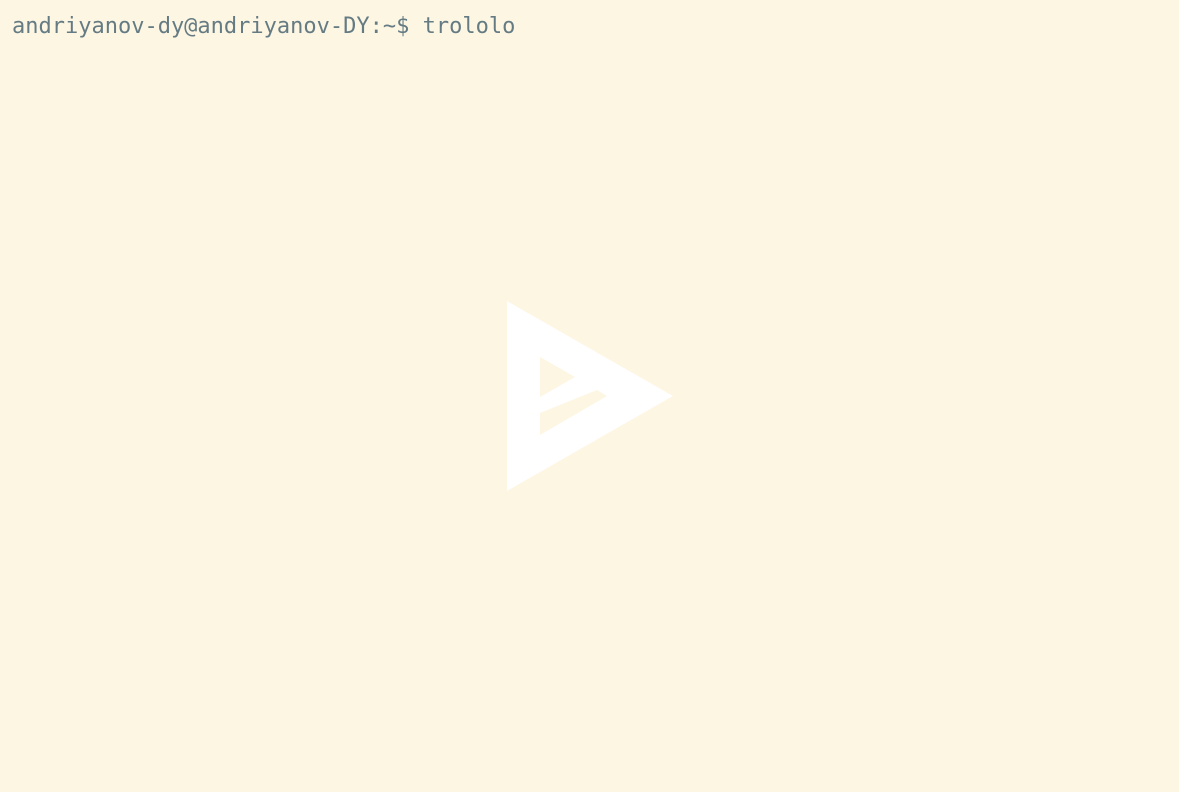 Image resolution: width=1179 pixels, height=792 pixels. I want to click on play-button, so click(590, 396).